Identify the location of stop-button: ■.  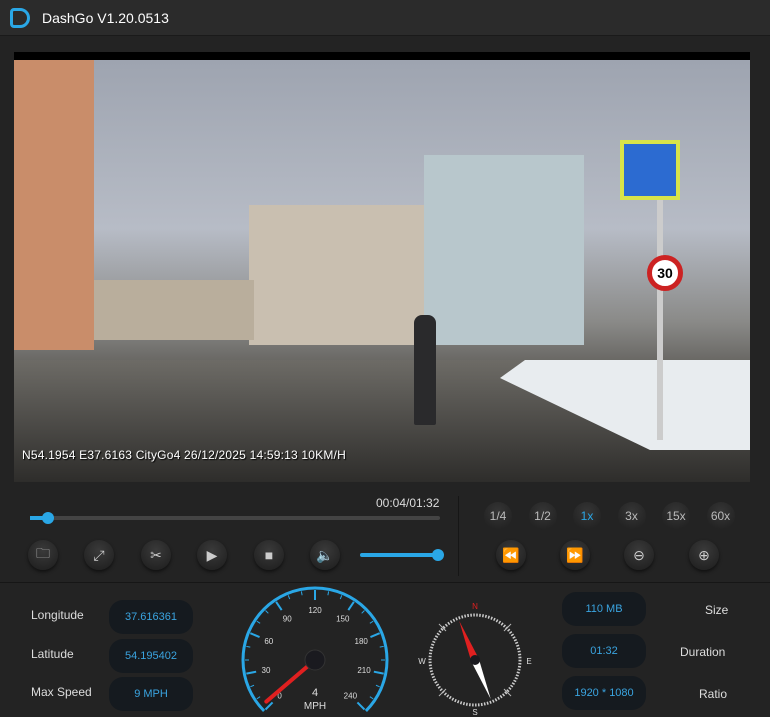
(269, 555).